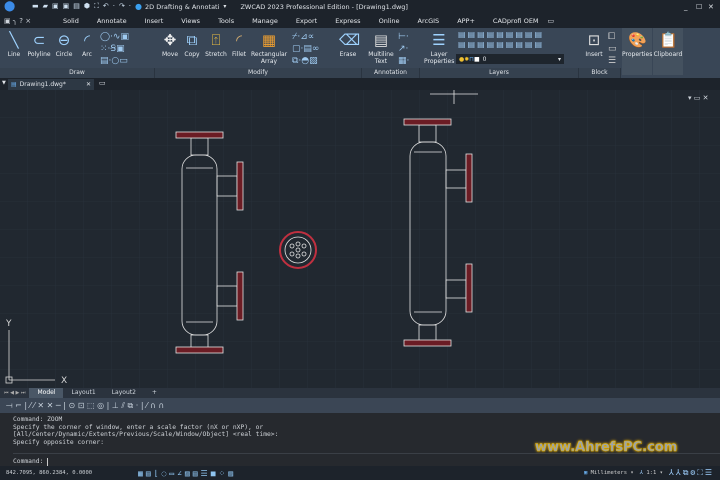  I want to click on status-tools: ⅄⅄⧉⚙⛶☰, so click(691, 473).